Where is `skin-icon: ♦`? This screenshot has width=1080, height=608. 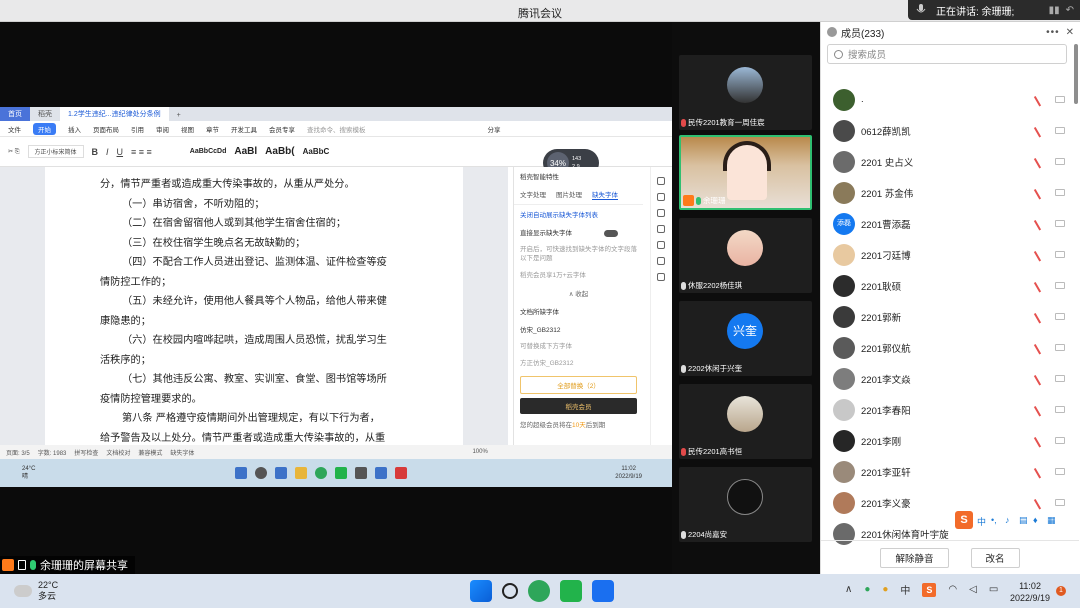
skin-icon: ♦ is located at coordinates (1038, 520).